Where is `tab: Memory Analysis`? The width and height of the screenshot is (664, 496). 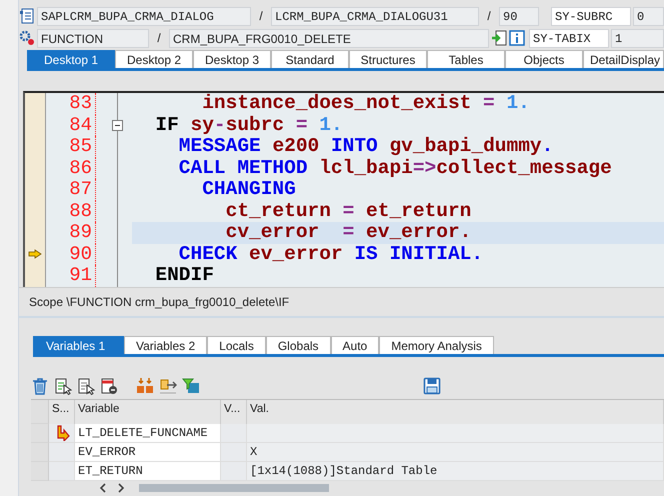
tab: Memory Analysis is located at coordinates (436, 345).